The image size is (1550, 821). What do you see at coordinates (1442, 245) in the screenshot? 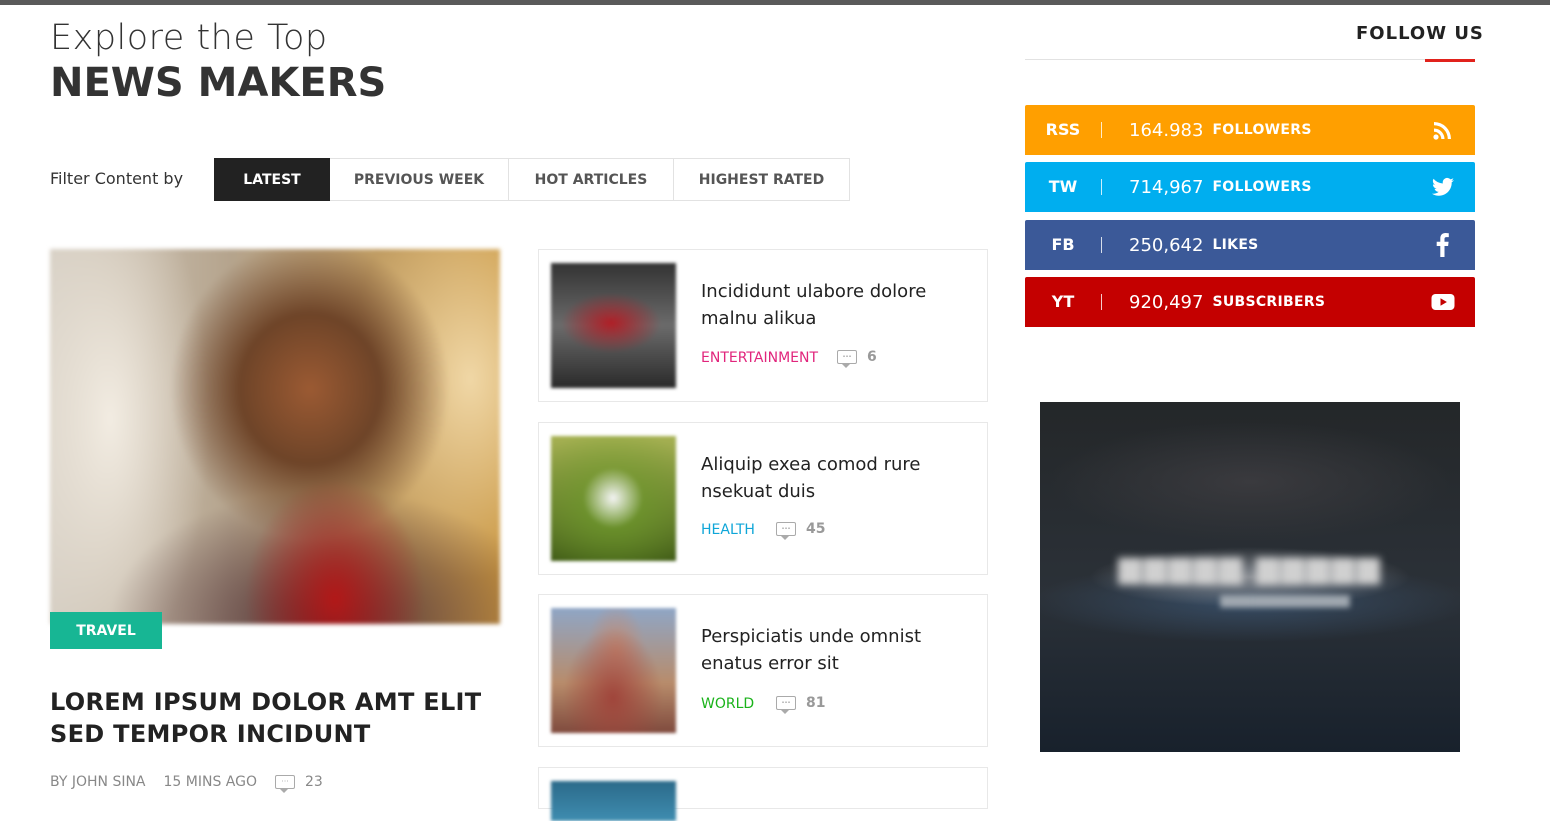
I see `facebook-icon` at bounding box center [1442, 245].